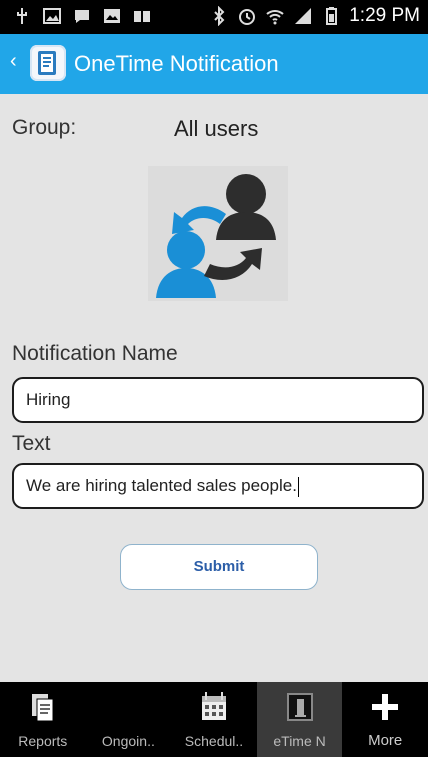  I want to click on tab-label: eTime N, so click(299, 741).